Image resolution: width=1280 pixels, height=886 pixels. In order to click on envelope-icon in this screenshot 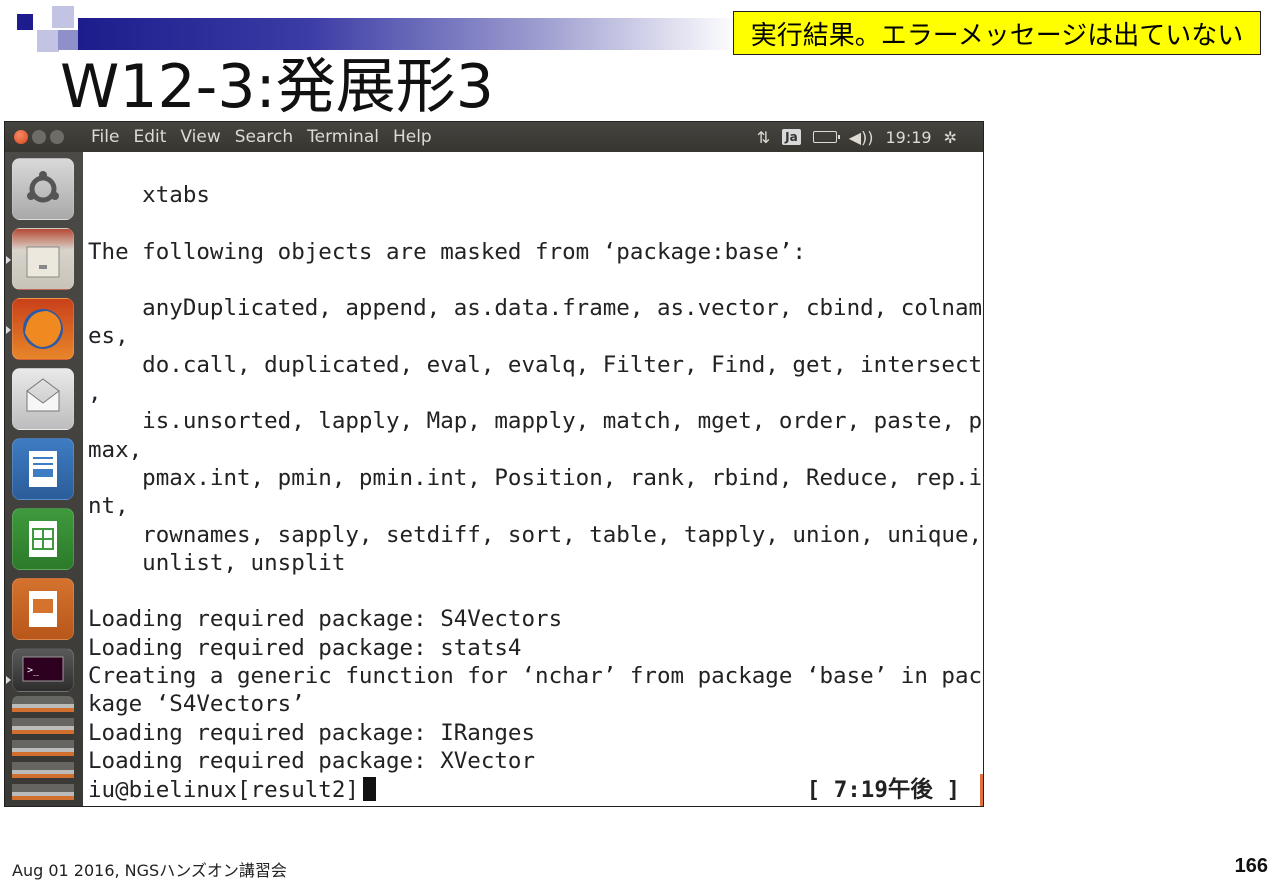, I will do `click(43, 395)`.